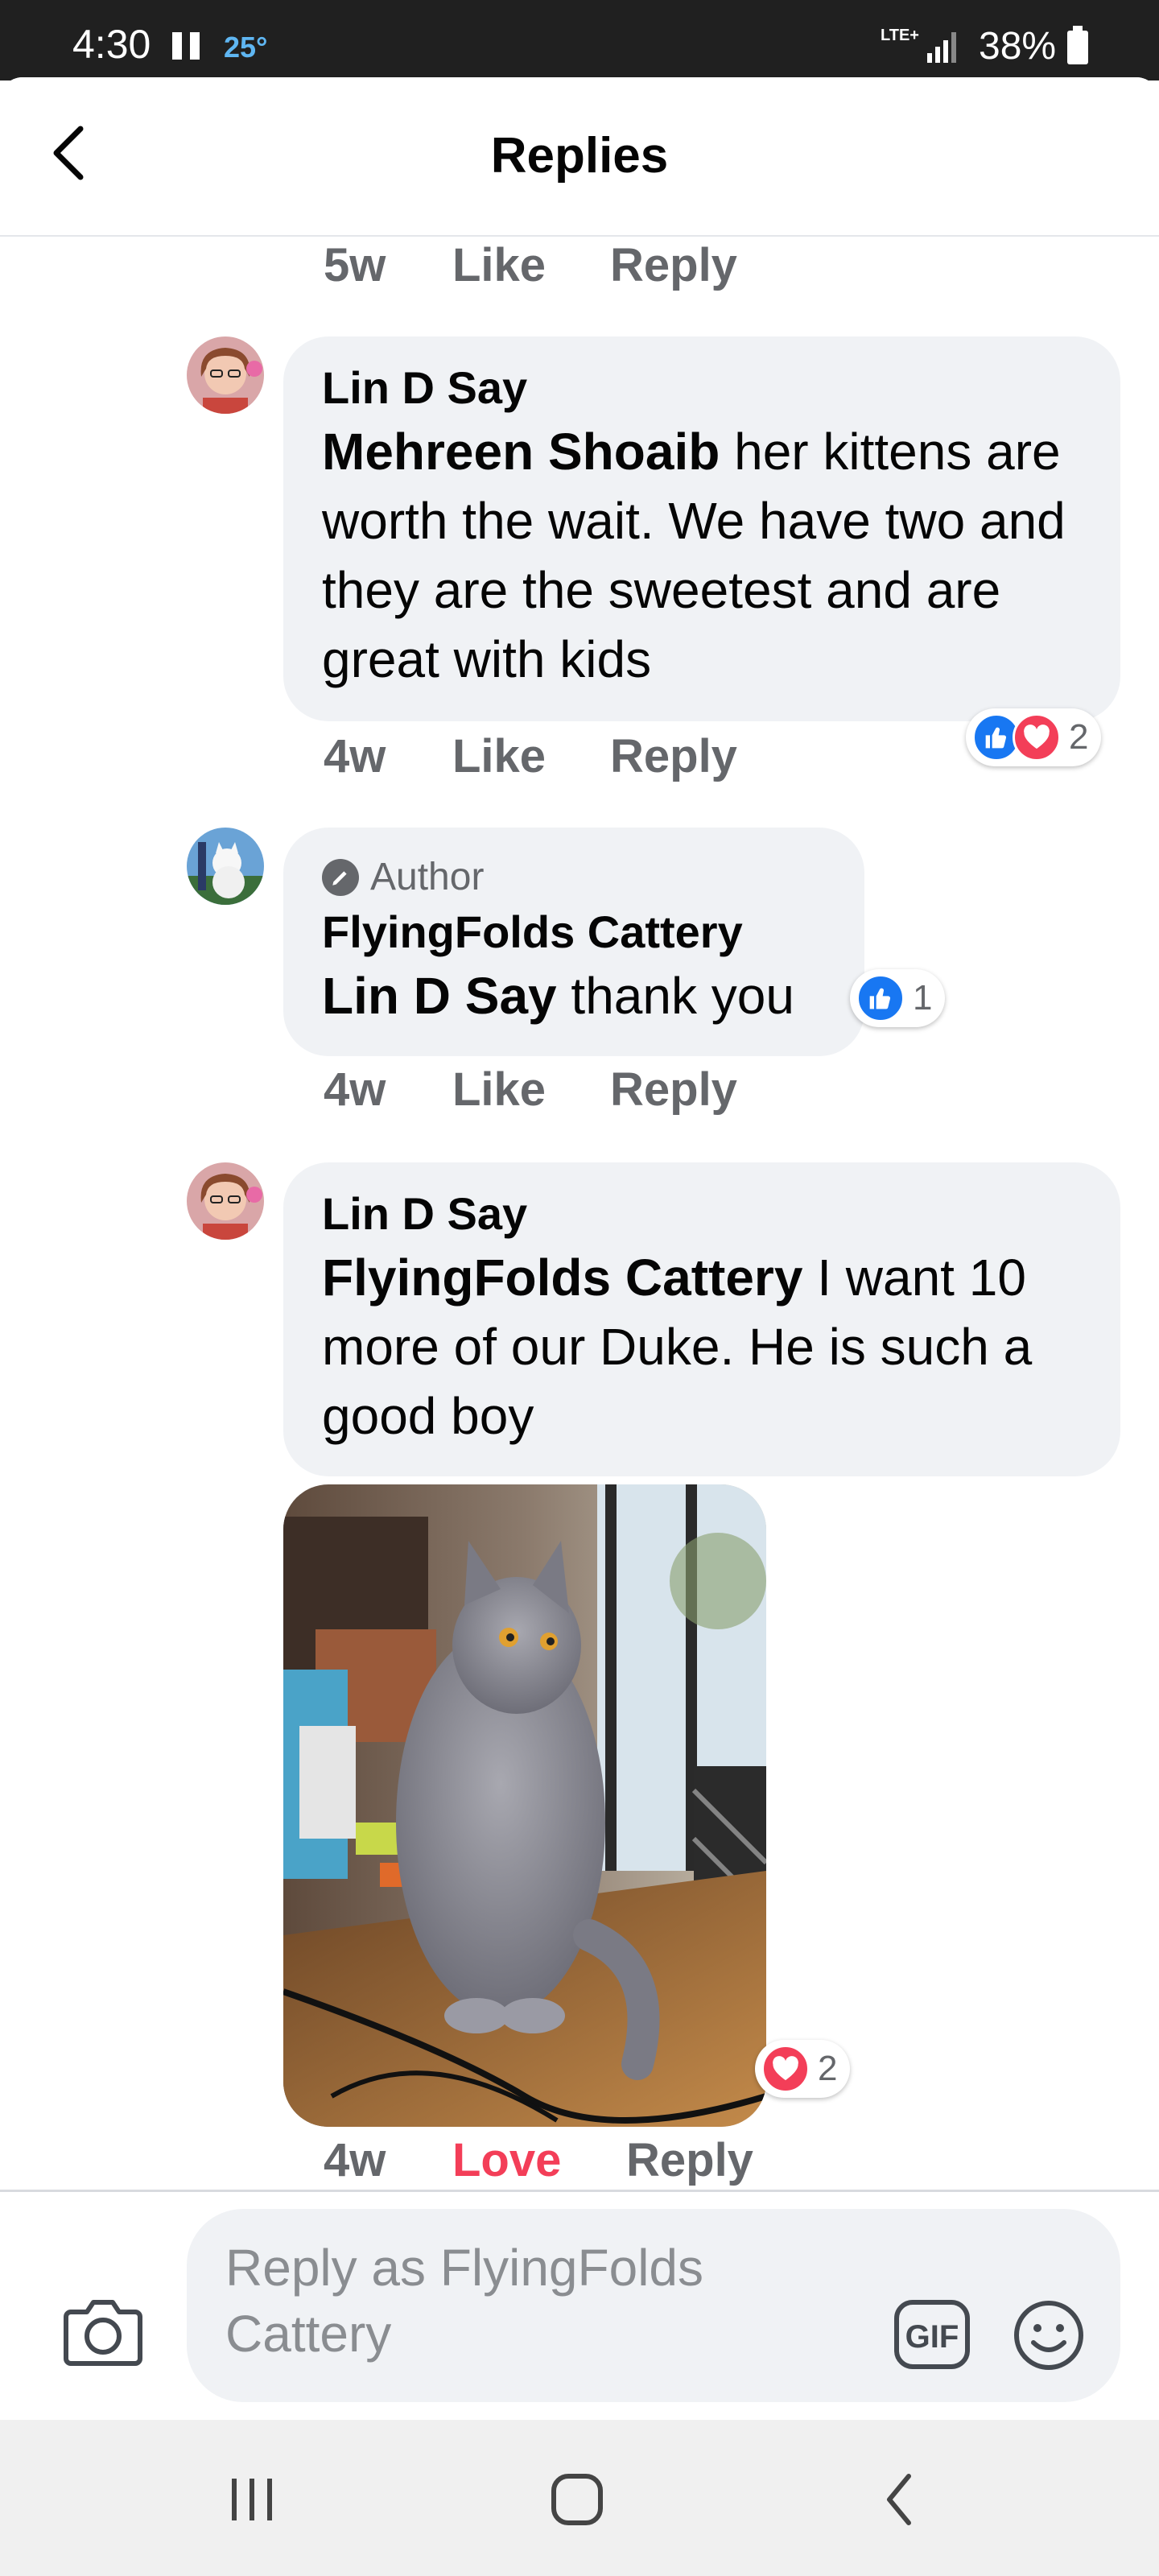 This screenshot has width=1159, height=2576. Describe the element at coordinates (1018, 46) in the screenshot. I see `battery-text: 38%` at that location.